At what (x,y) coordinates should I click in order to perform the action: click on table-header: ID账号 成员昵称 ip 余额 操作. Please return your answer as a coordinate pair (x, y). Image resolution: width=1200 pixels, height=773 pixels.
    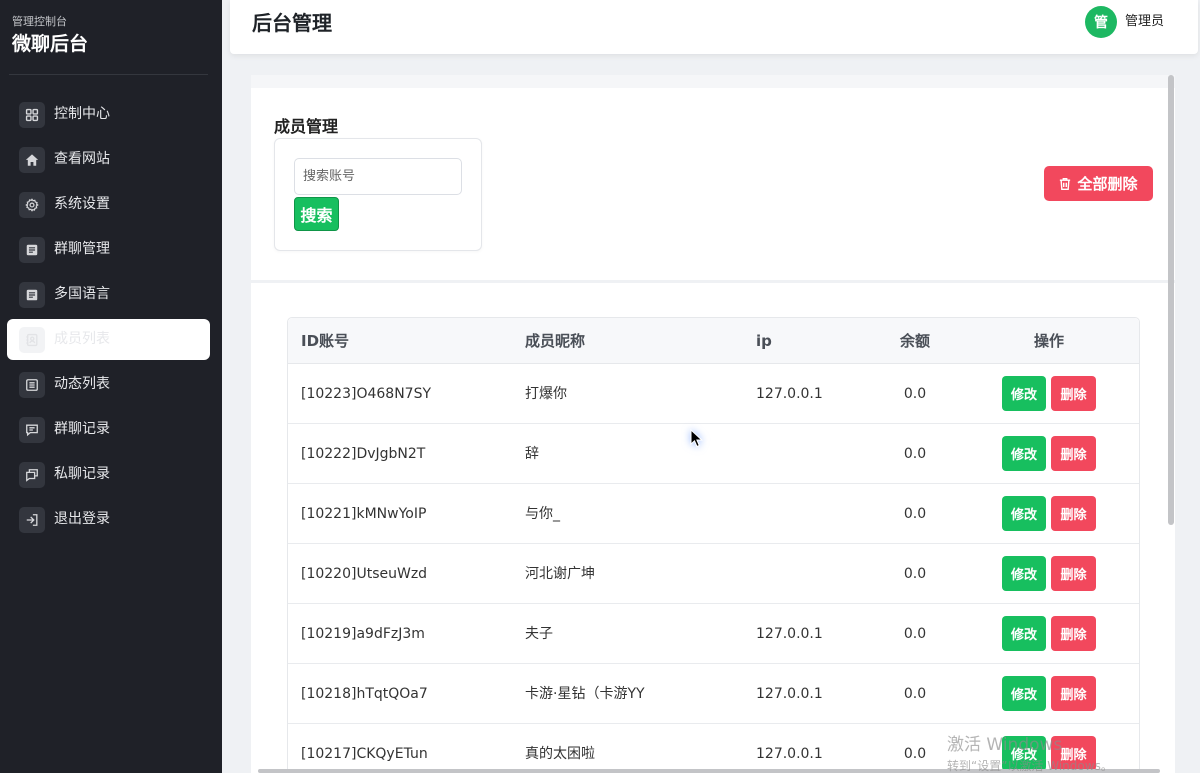
    Looking at the image, I should click on (713, 341).